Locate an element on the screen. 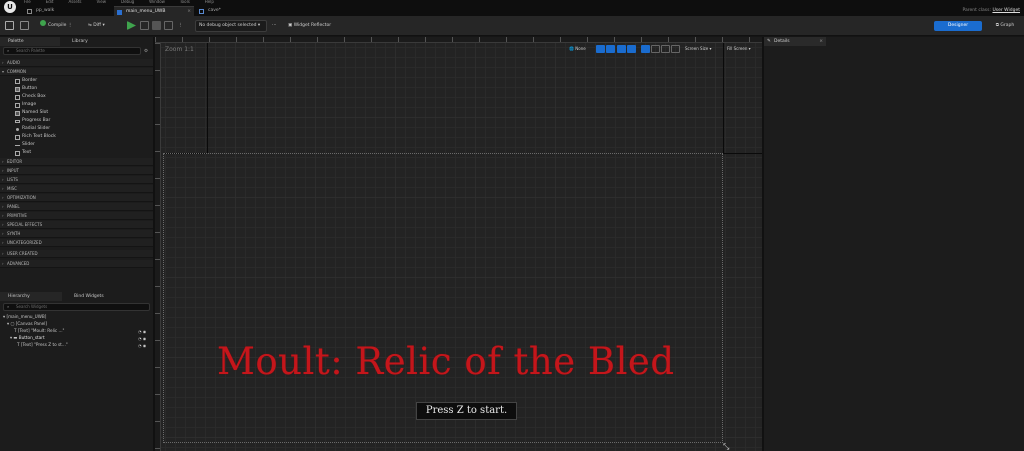  safe-zone-icon is located at coordinates (645, 49).